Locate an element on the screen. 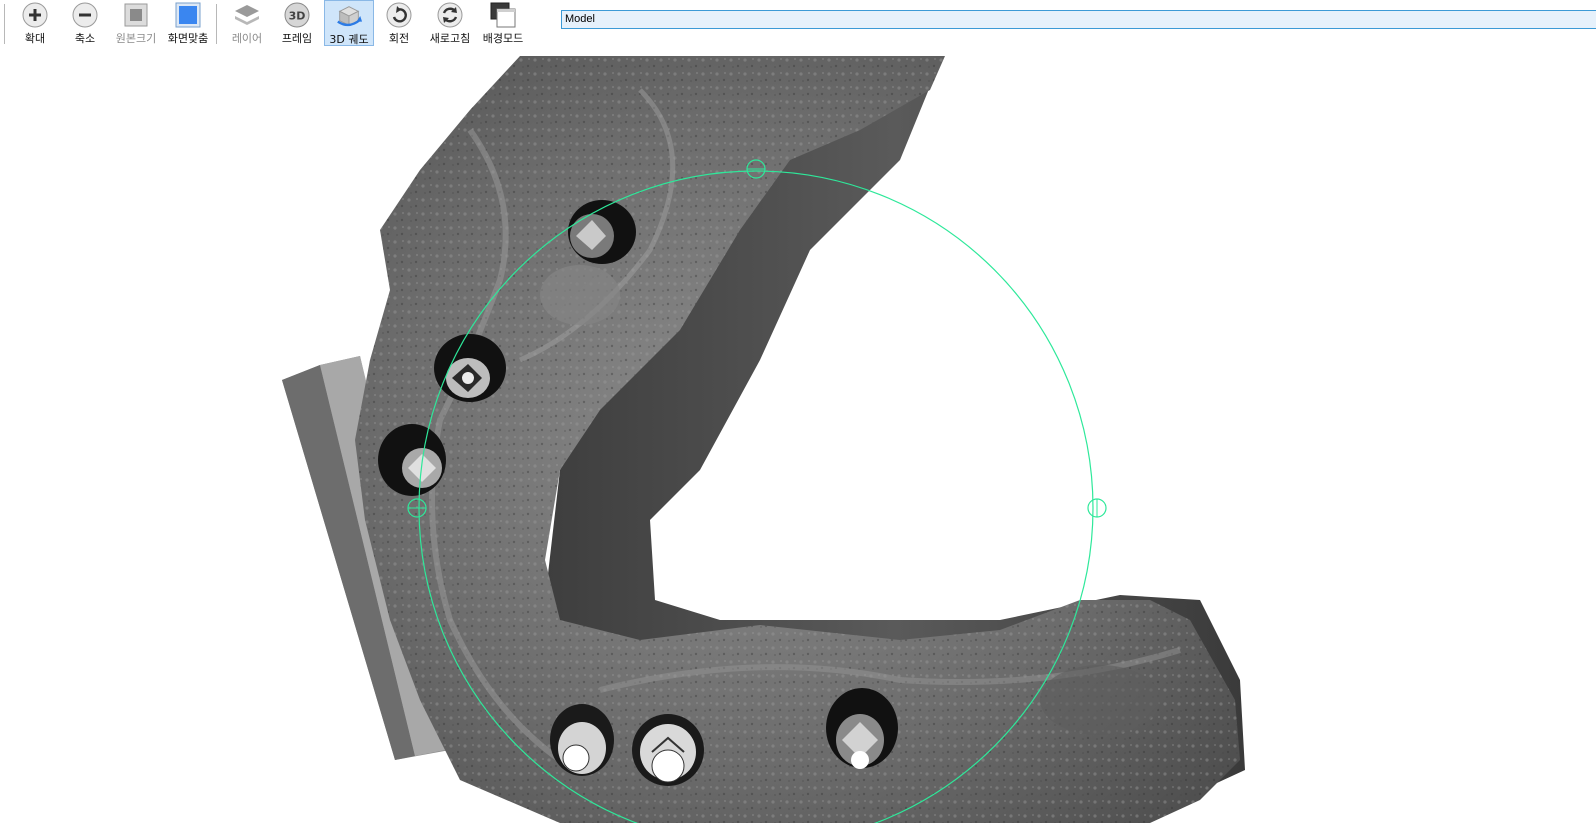 The image size is (1596, 823). zoom-in-button: 확대 is located at coordinates (35, 23).